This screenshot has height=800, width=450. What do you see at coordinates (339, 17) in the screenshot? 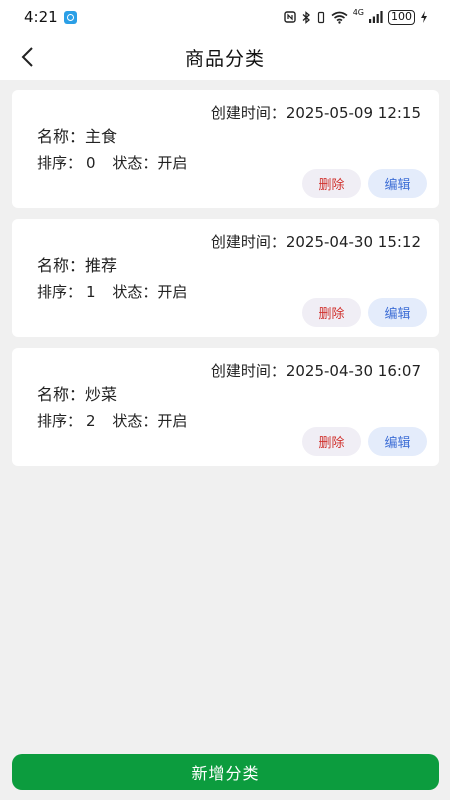
I see `wifi-icon` at bounding box center [339, 17].